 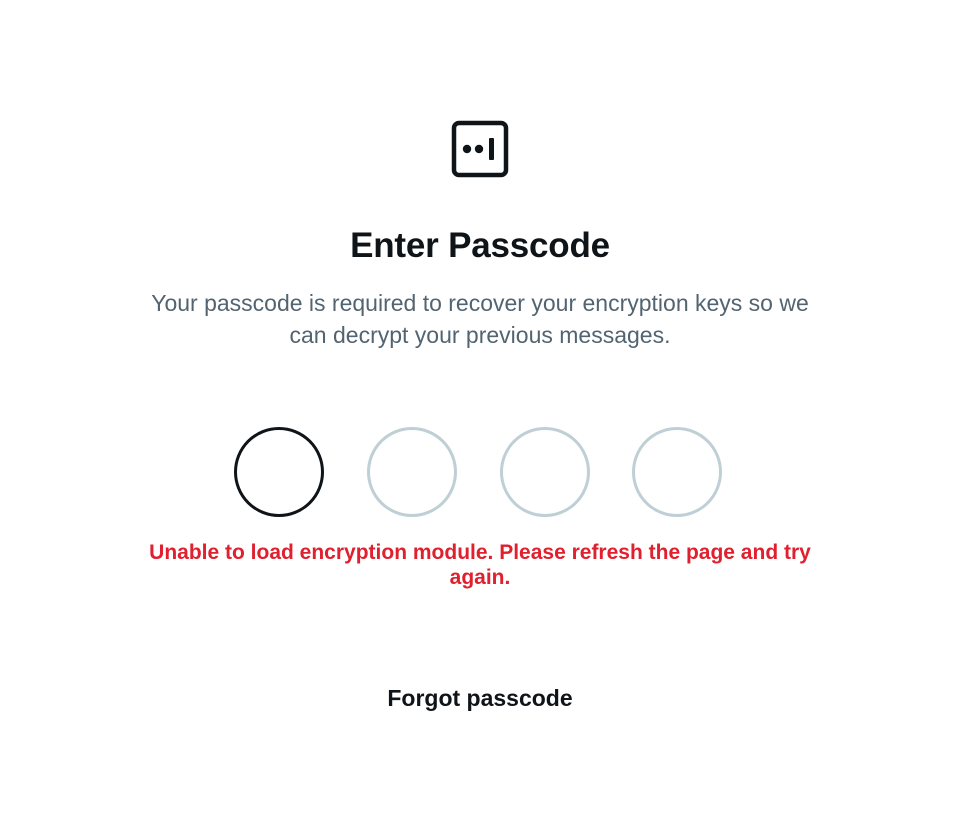 I want to click on page-title: Enter Passcode, so click(x=480, y=245).